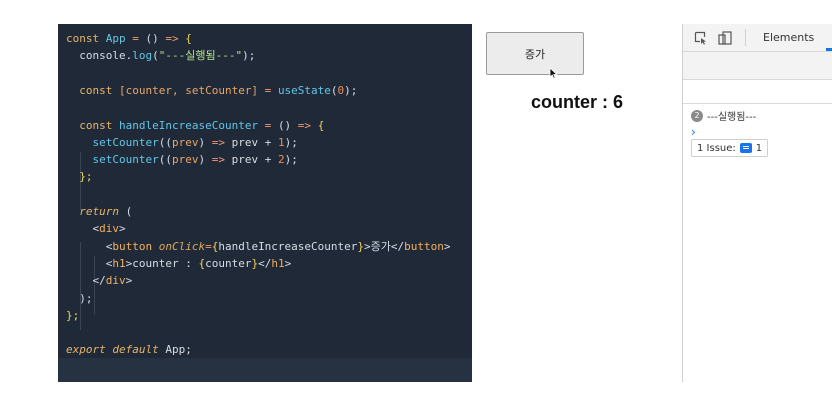 This screenshot has width=832, height=416. I want to click on issues-label: 1 Issue:, so click(716, 148).